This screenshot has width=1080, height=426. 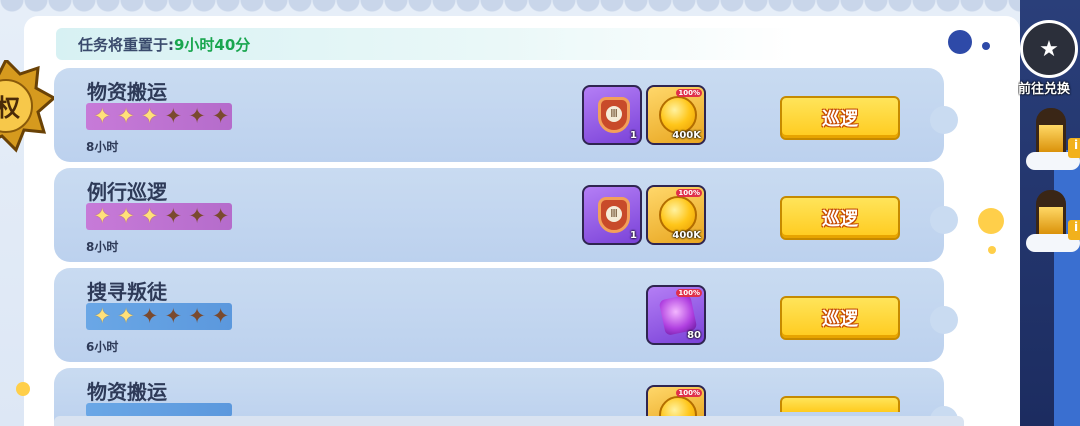 What do you see at coordinates (694, 335) in the screenshot?
I see `reward-quantity: 80` at bounding box center [694, 335].